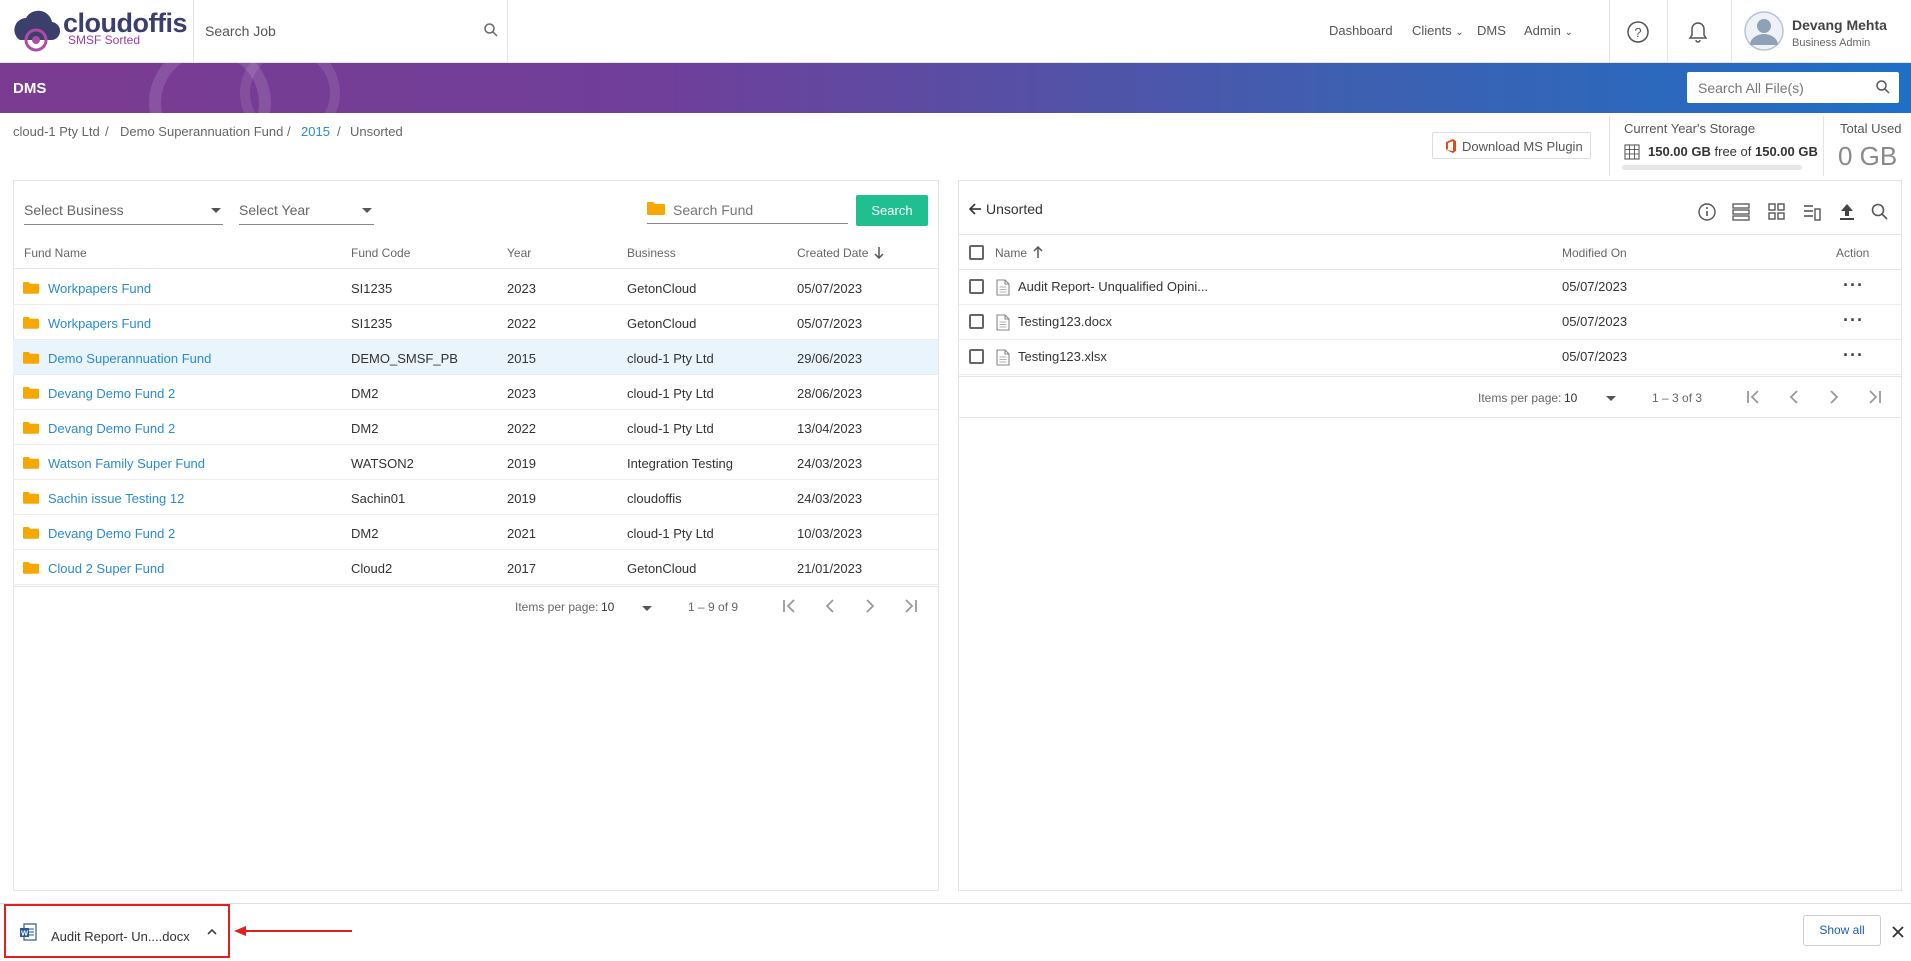  Describe the element at coordinates (1438, 30) in the screenshot. I see `nav-clients: Clients ⌄` at that location.